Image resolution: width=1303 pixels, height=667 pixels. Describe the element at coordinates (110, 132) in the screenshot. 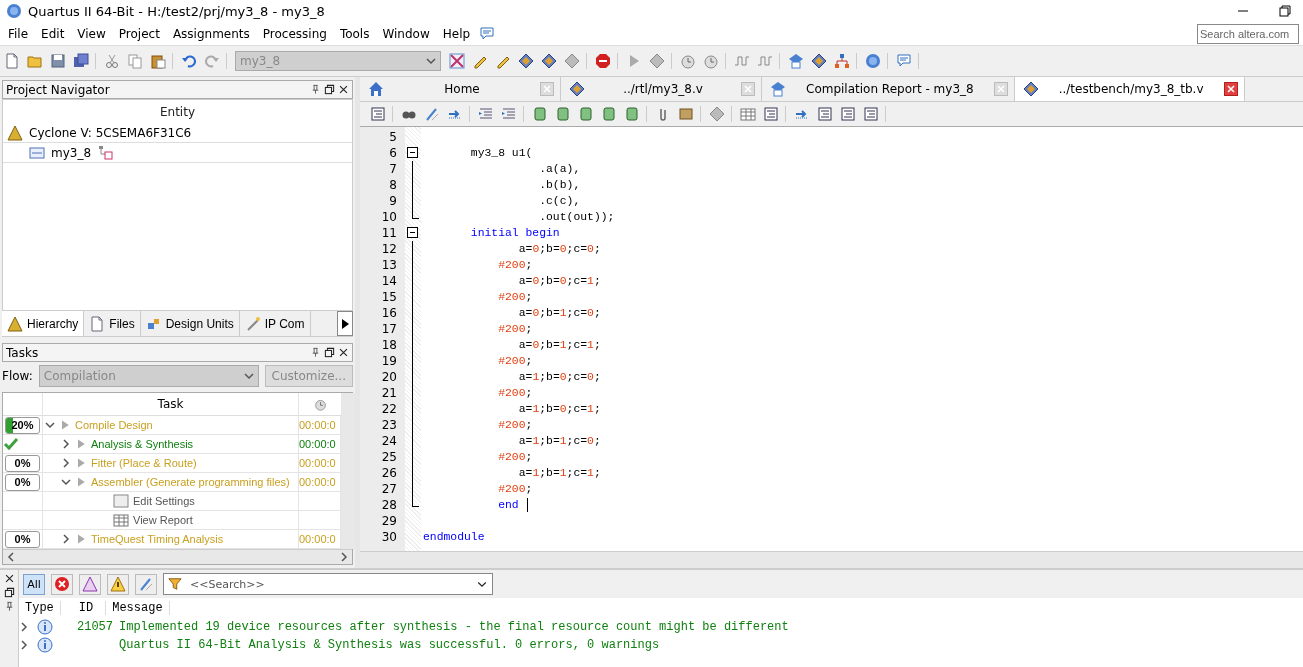

I see `tree-item: Cyclone V: 5CSEMA6F31C6` at that location.